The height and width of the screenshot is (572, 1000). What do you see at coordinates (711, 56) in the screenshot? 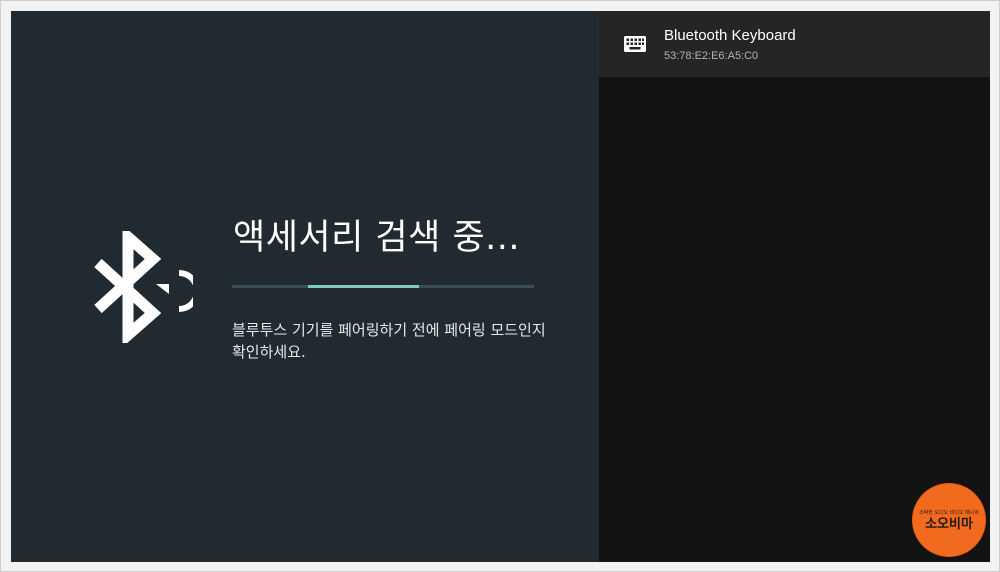
I see `device-address: 53:78:E2:E6:A5:C0` at bounding box center [711, 56].